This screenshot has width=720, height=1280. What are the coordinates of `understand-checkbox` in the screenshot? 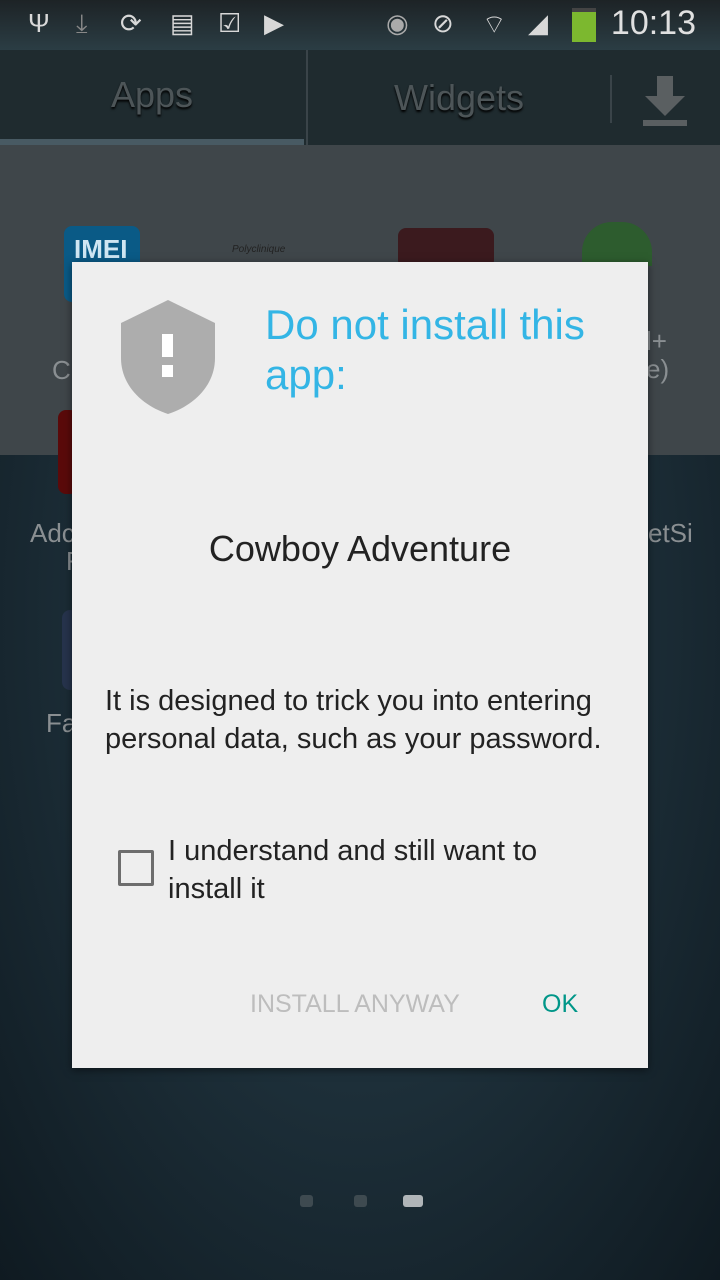 It's located at (136, 868).